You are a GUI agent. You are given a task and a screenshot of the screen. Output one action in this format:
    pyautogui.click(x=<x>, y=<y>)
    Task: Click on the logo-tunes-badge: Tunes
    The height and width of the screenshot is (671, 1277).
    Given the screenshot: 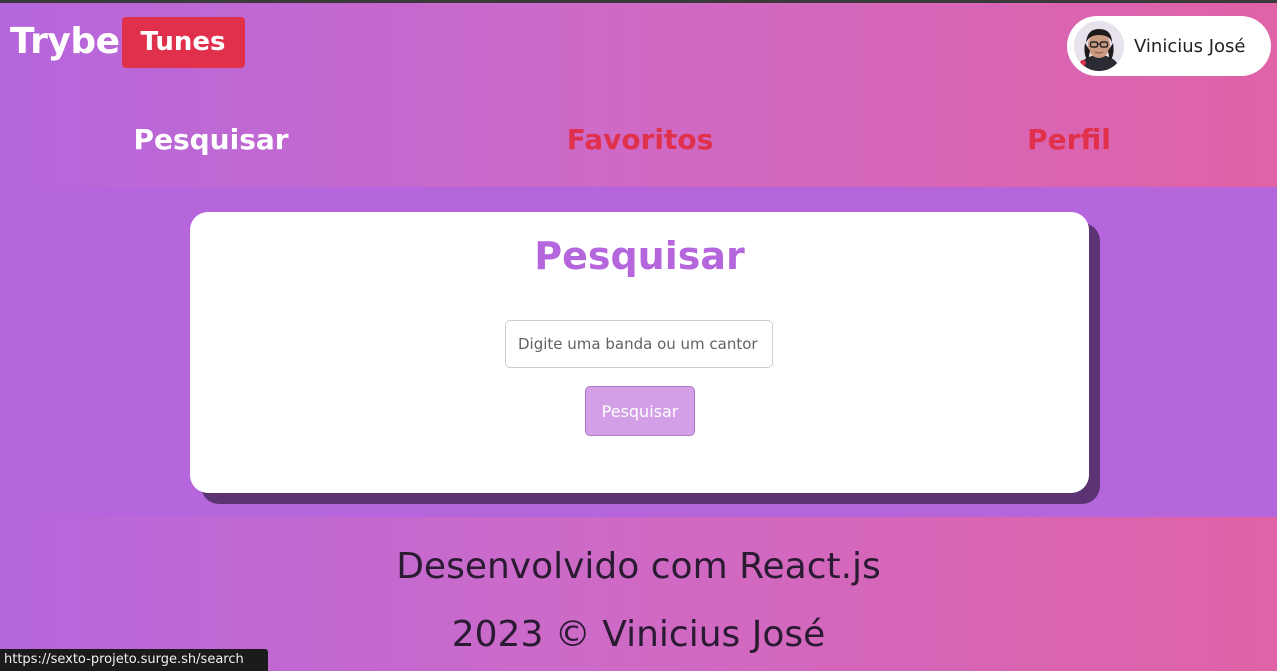 What is the action you would take?
    pyautogui.click(x=183, y=42)
    